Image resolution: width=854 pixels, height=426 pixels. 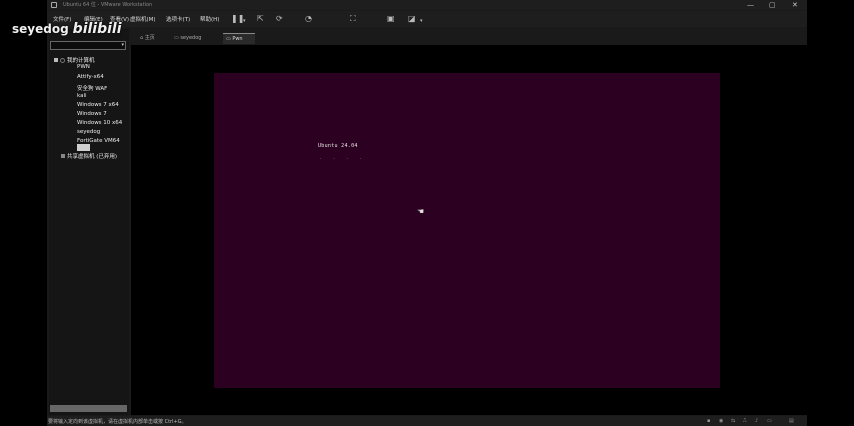 What do you see at coordinates (209, 19) in the screenshot?
I see `menu-help: 帮助(H)` at bounding box center [209, 19].